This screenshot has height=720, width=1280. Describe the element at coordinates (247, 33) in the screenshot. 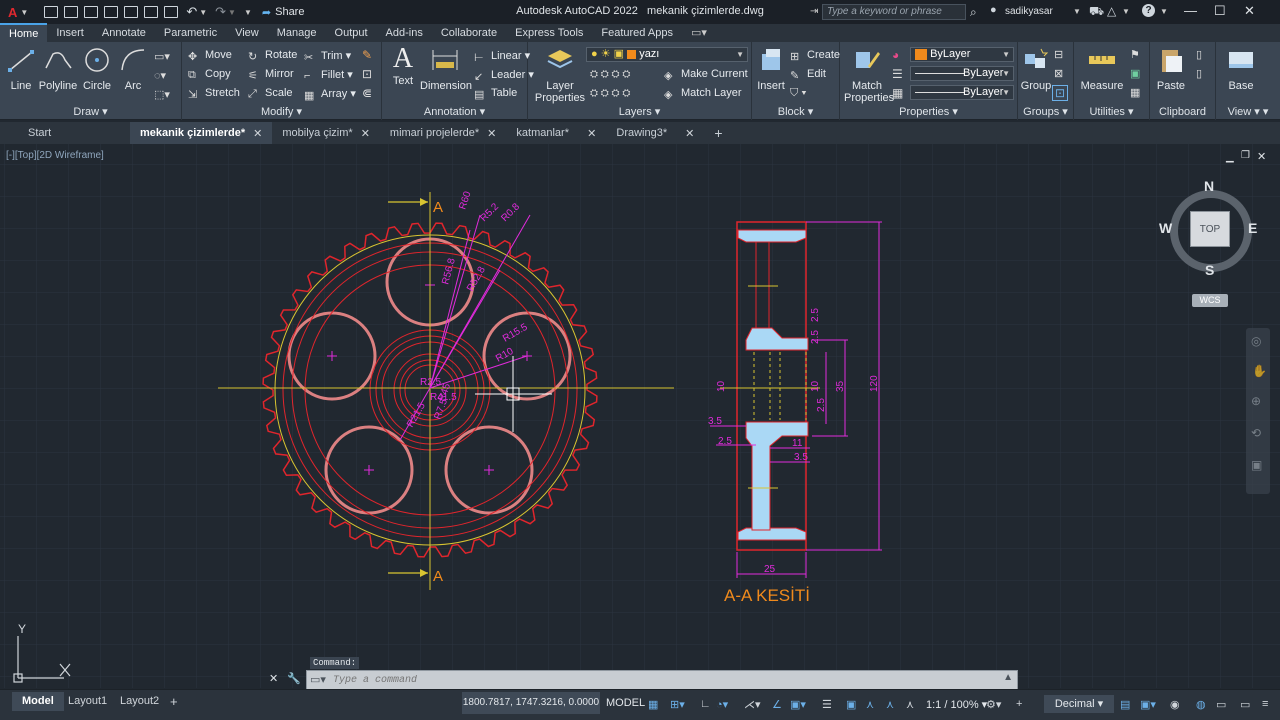

I see `tab-view: View` at that location.